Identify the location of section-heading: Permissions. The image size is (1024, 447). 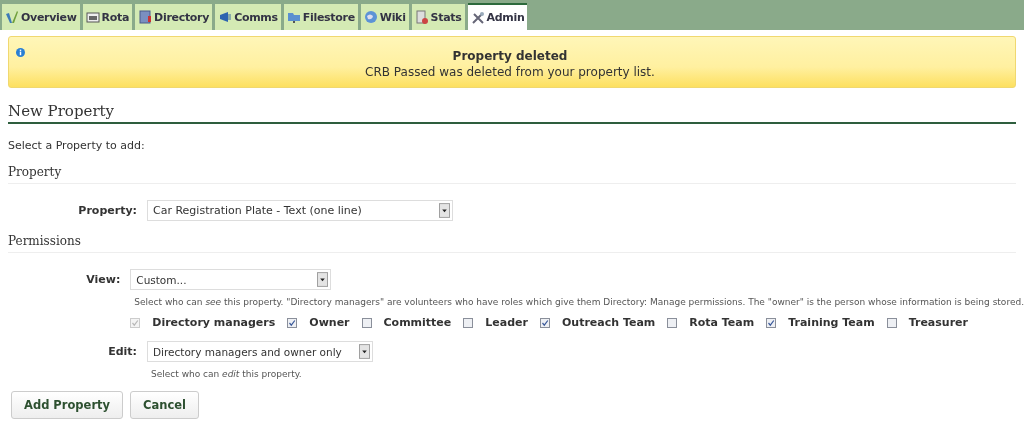
(512, 243).